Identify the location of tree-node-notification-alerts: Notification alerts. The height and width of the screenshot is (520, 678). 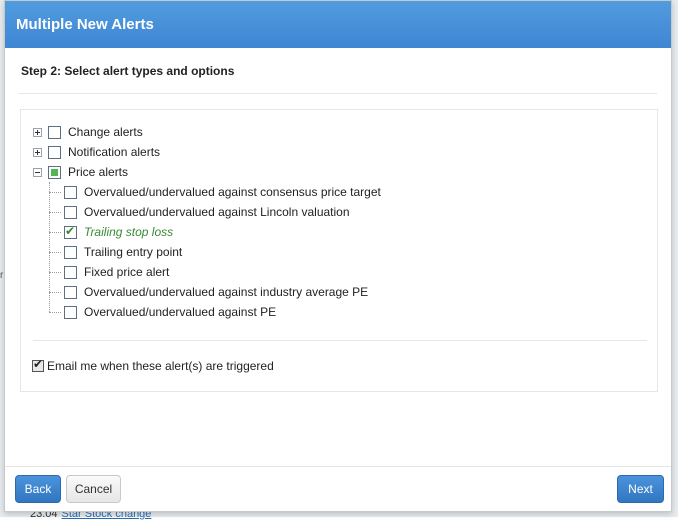
(207, 152).